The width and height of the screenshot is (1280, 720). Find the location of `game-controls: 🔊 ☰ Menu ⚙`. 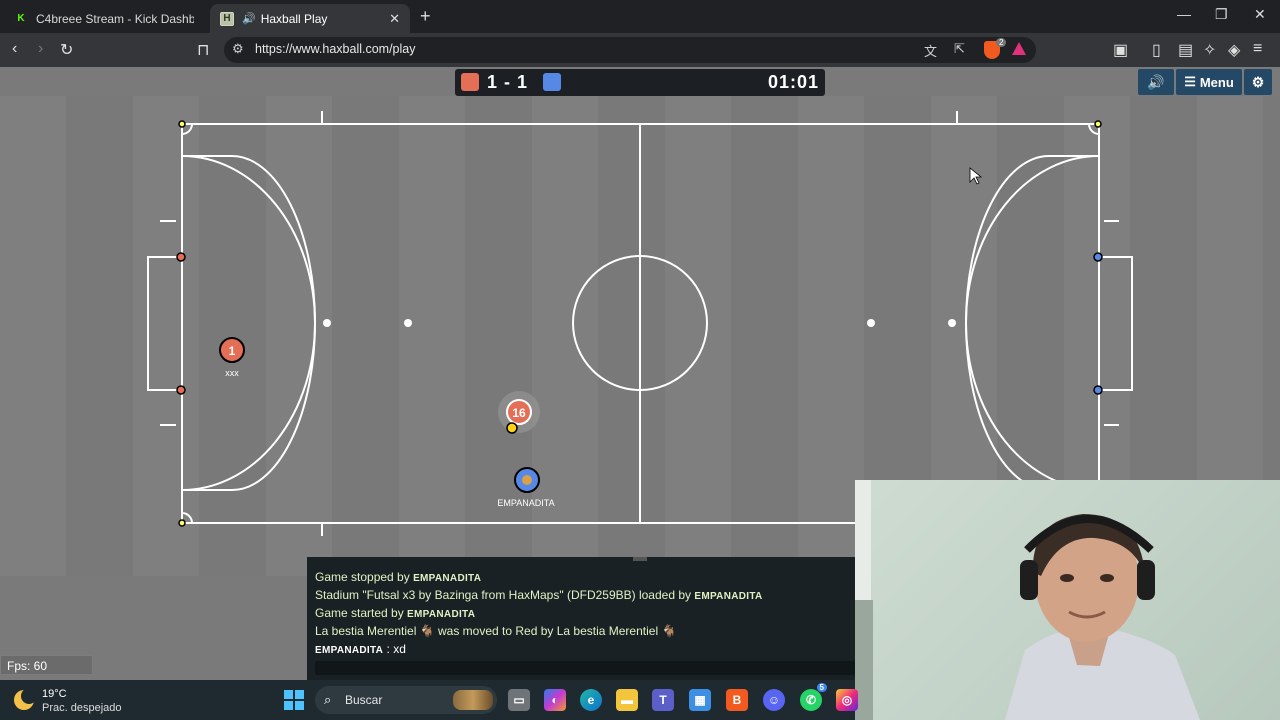

game-controls: 🔊 ☰ Menu ⚙ is located at coordinates (1204, 82).